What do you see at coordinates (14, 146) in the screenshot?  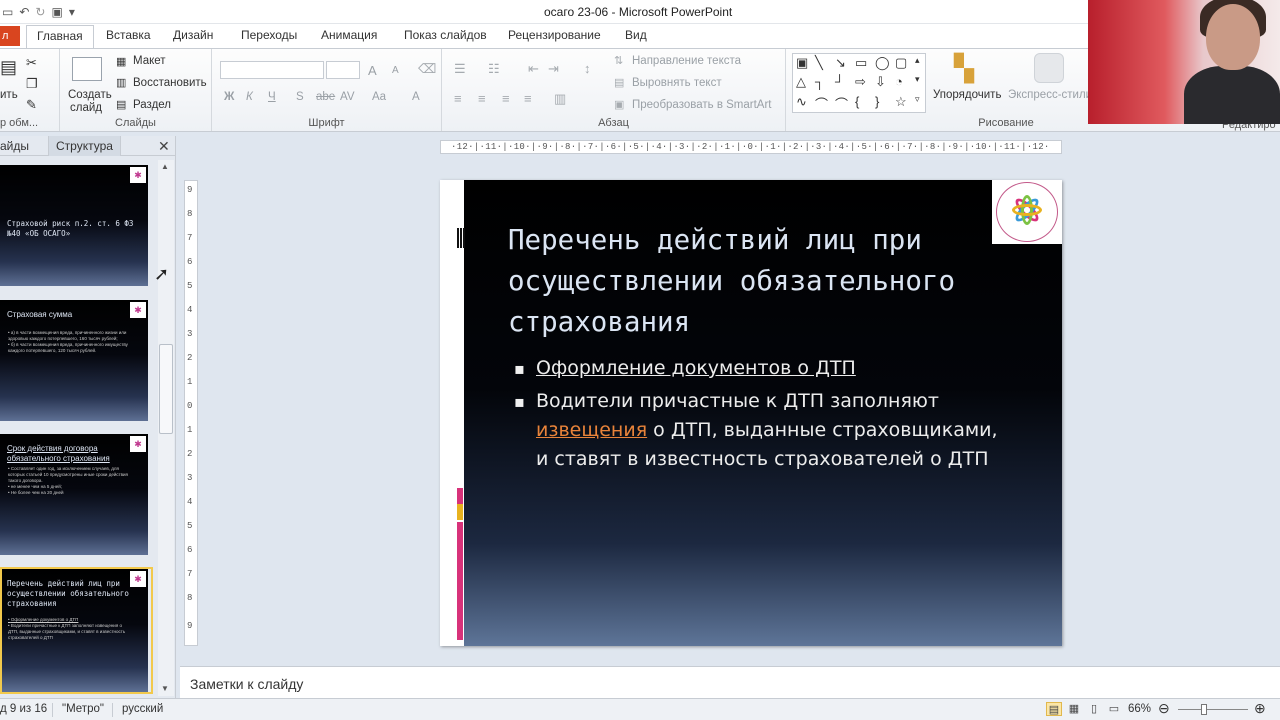 I see `tab-slides: айды` at bounding box center [14, 146].